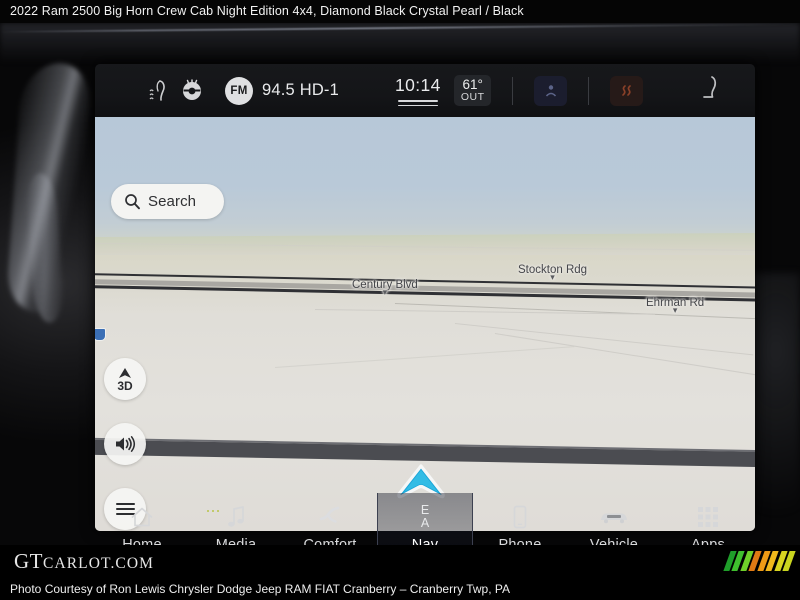 The image size is (800, 600). I want to click on search-icon, so click(132, 202).